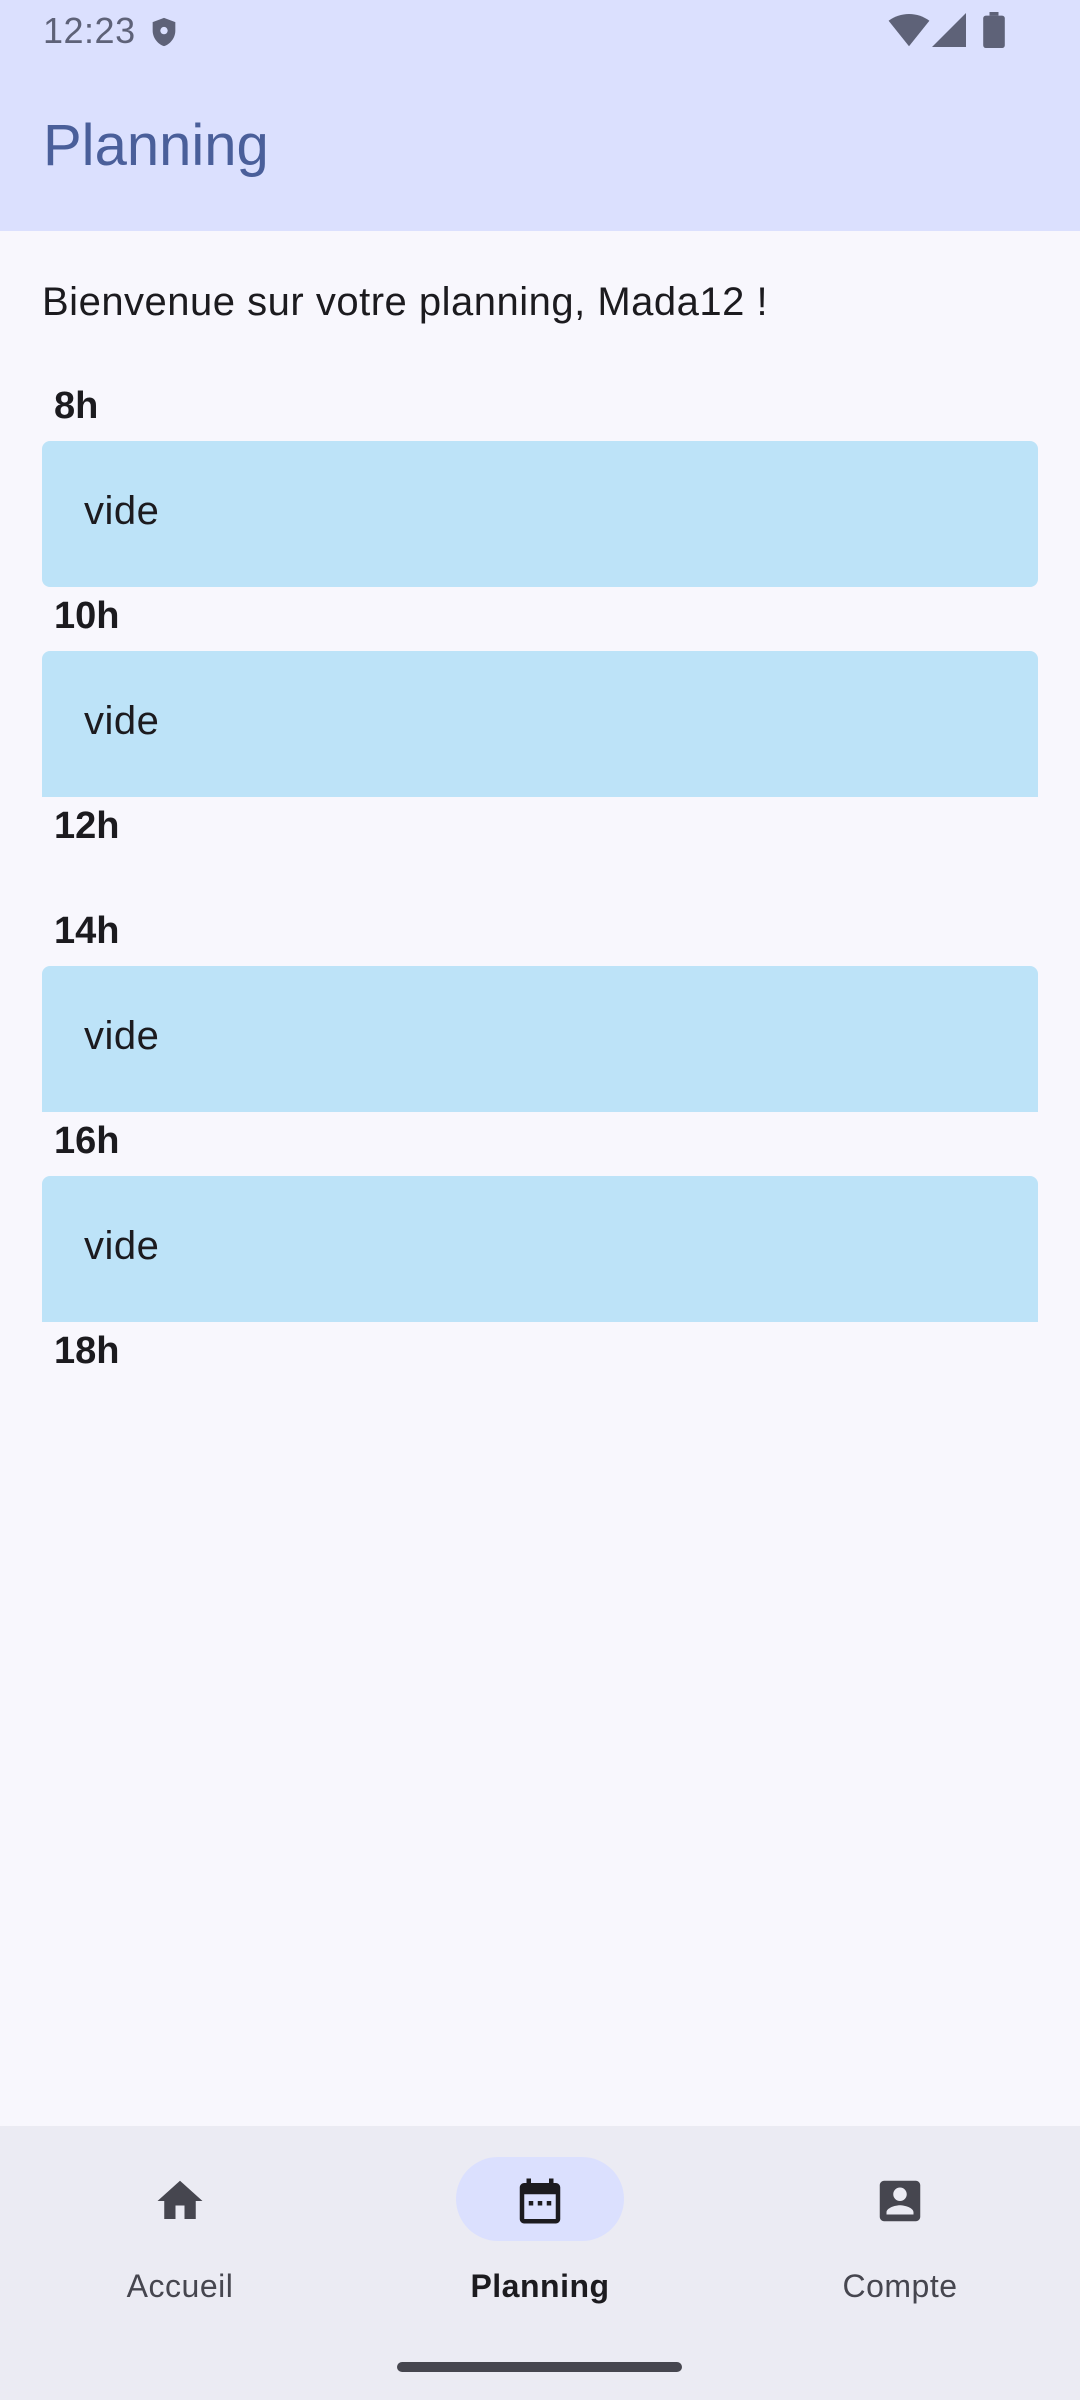  I want to click on wifi-icon, so click(909, 30).